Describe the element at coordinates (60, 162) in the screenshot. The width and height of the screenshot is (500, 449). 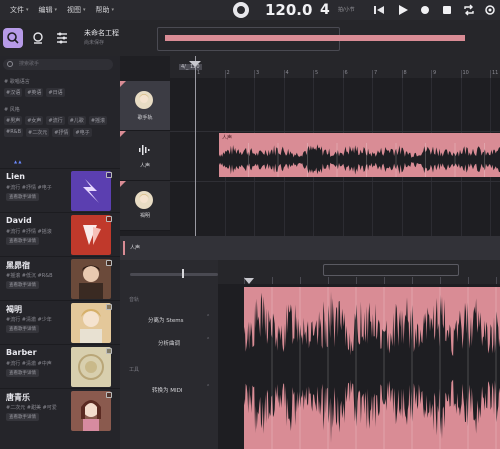
I see `collapse-handle: ▲ ▲` at that location.